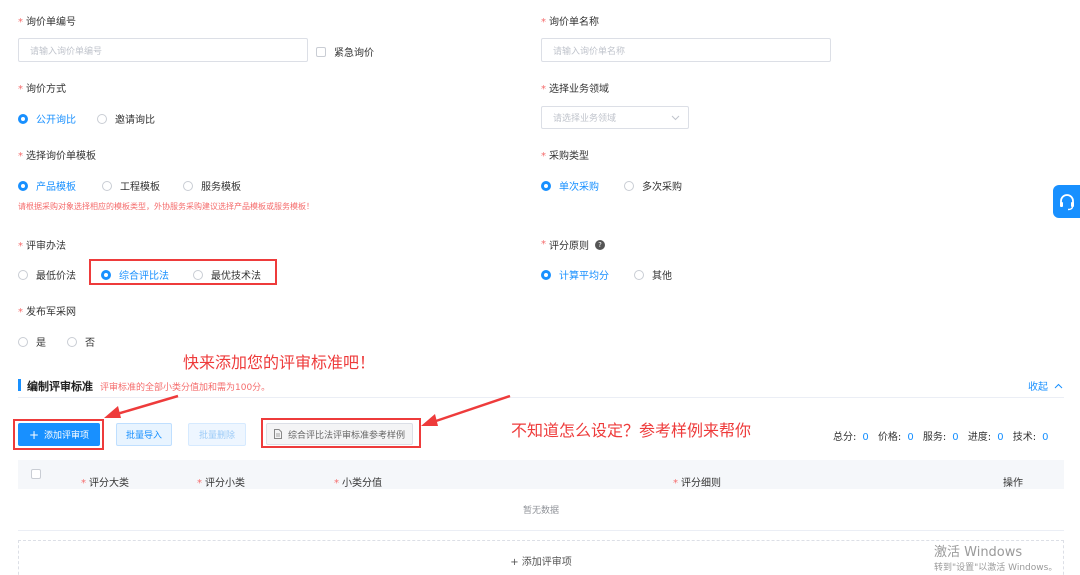  I want to click on col-header-actions: 操作, so click(1013, 483).